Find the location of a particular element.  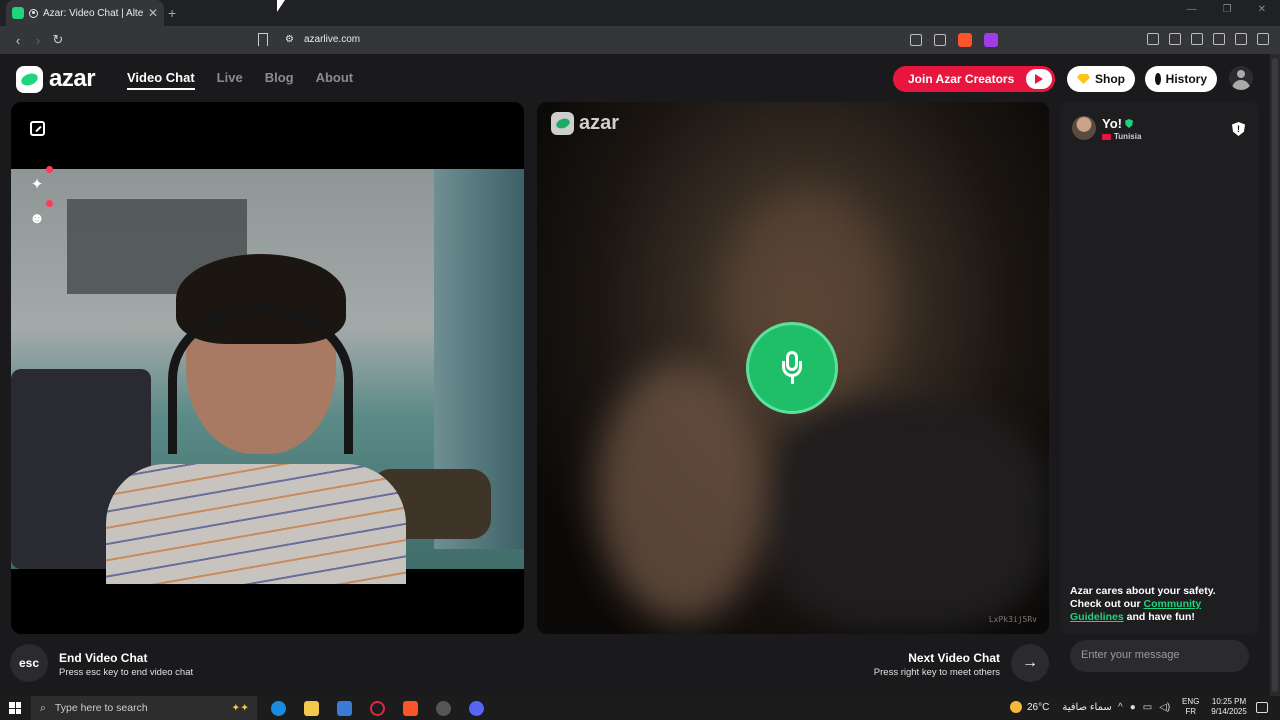

taskbar-search: ⌕ Type here to search ✦✦ is located at coordinates (144, 708).